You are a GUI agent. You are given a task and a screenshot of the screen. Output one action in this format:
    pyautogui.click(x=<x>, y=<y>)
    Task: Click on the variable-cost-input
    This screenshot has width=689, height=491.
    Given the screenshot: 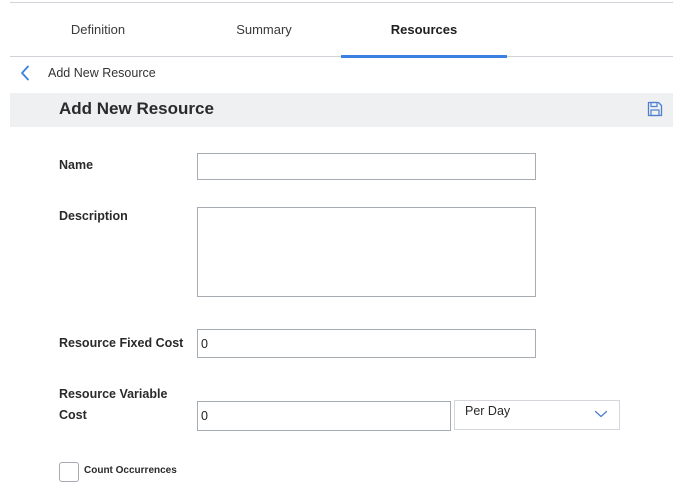 What is the action you would take?
    pyautogui.click(x=324, y=416)
    